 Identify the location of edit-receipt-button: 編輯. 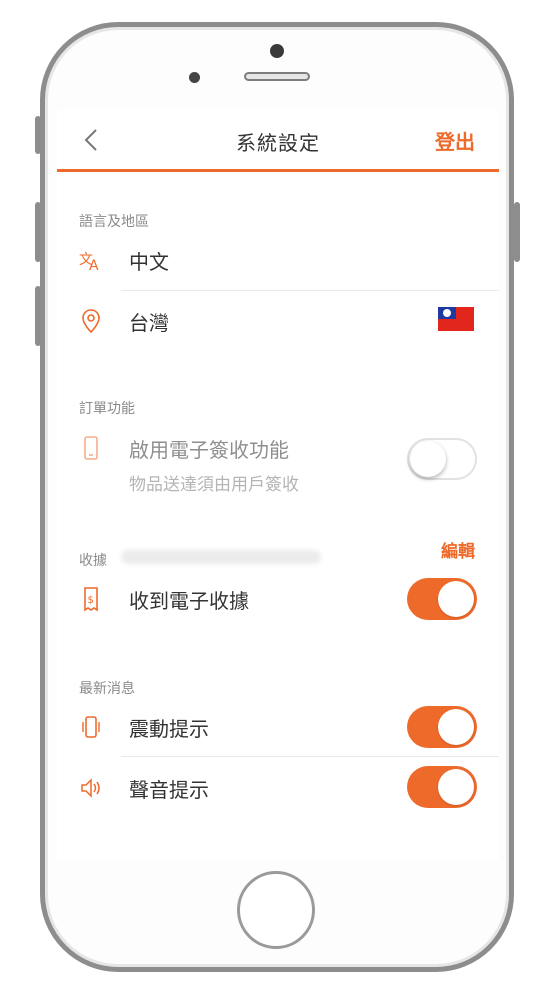
(458, 549).